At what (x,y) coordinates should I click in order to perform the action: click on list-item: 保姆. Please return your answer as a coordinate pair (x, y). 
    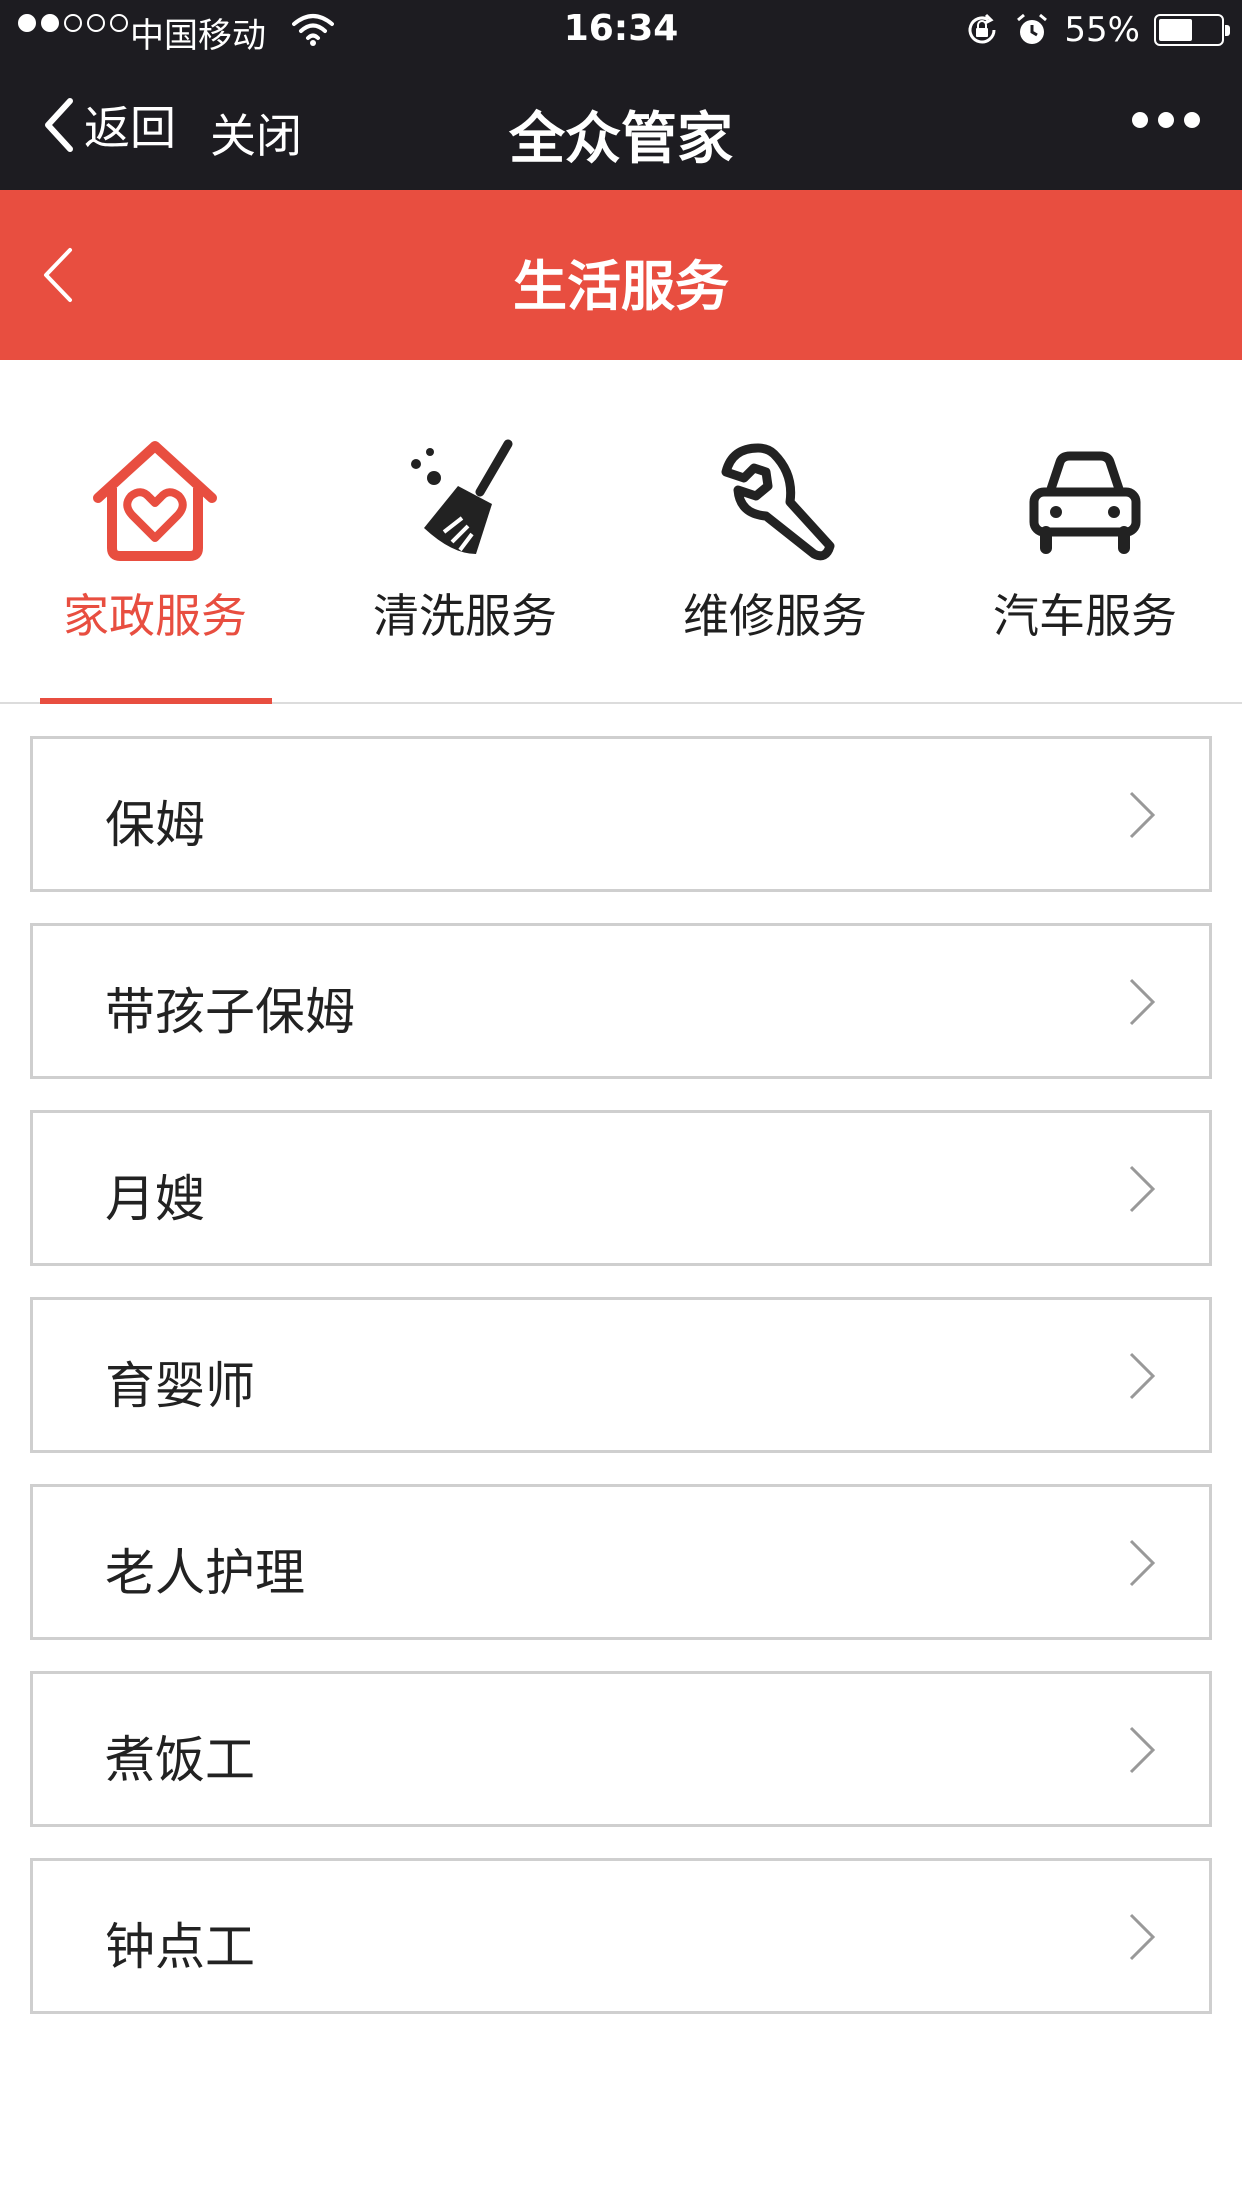
    Looking at the image, I should click on (621, 814).